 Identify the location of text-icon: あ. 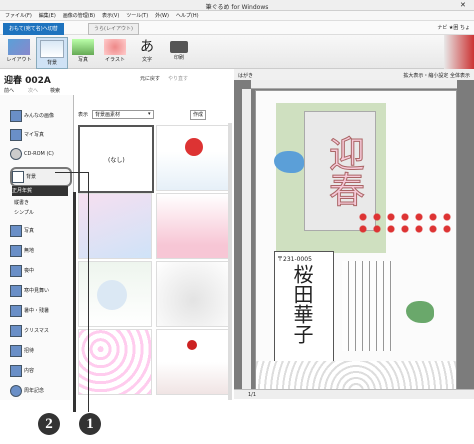
(147, 47).